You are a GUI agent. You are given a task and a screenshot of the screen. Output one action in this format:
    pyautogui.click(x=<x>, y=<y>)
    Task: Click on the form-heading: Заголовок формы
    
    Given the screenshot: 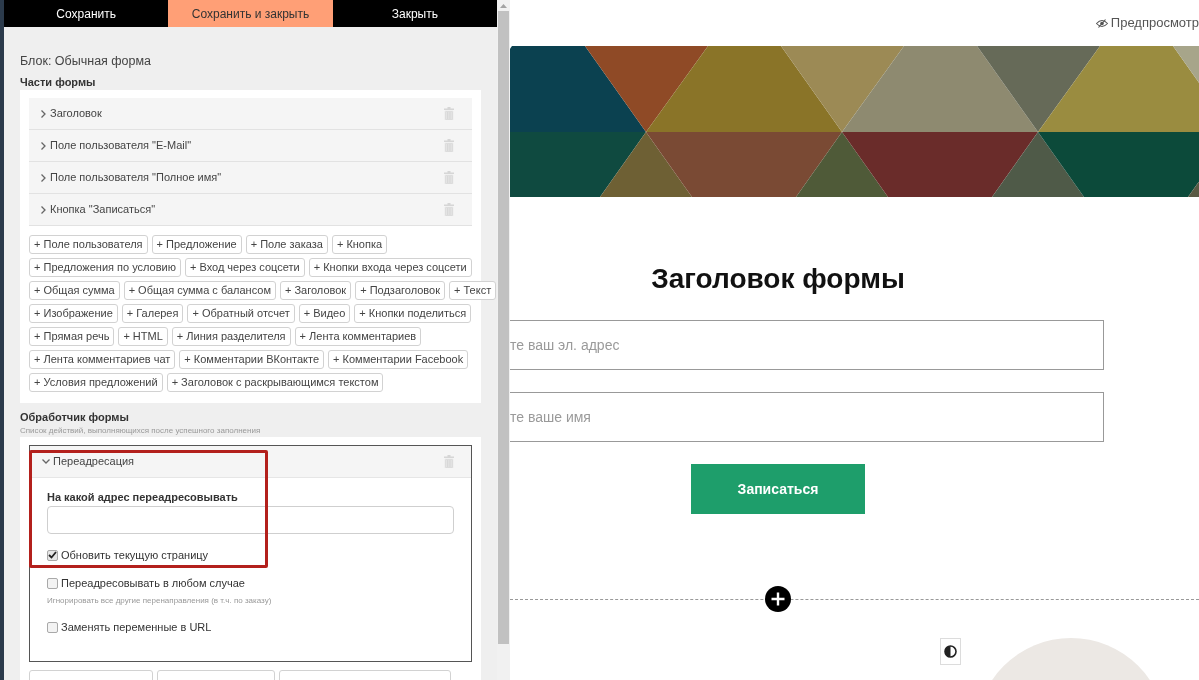 What is the action you would take?
    pyautogui.click(x=778, y=279)
    